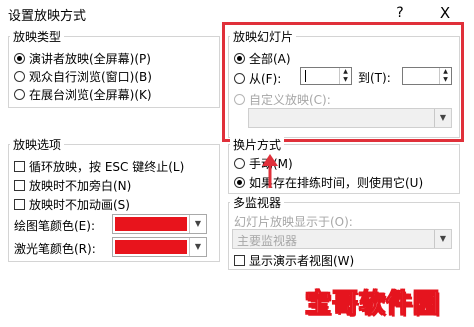 This screenshot has height=327, width=474. Describe the element at coordinates (47, 16) in the screenshot. I see `dialog-title: 设置放映方式` at that location.